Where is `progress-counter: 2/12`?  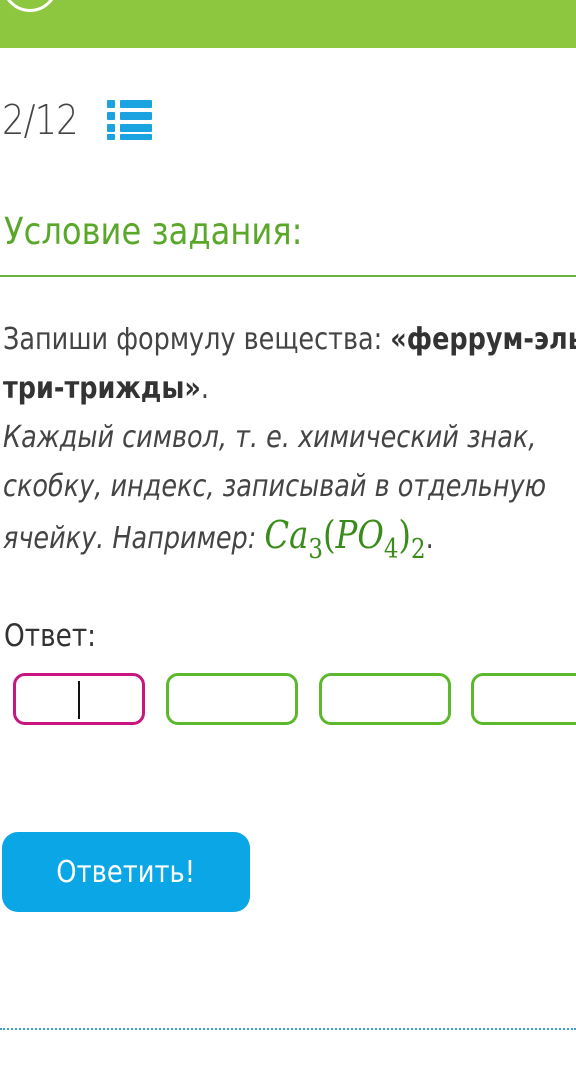
progress-counter: 2/12 is located at coordinates (40, 120).